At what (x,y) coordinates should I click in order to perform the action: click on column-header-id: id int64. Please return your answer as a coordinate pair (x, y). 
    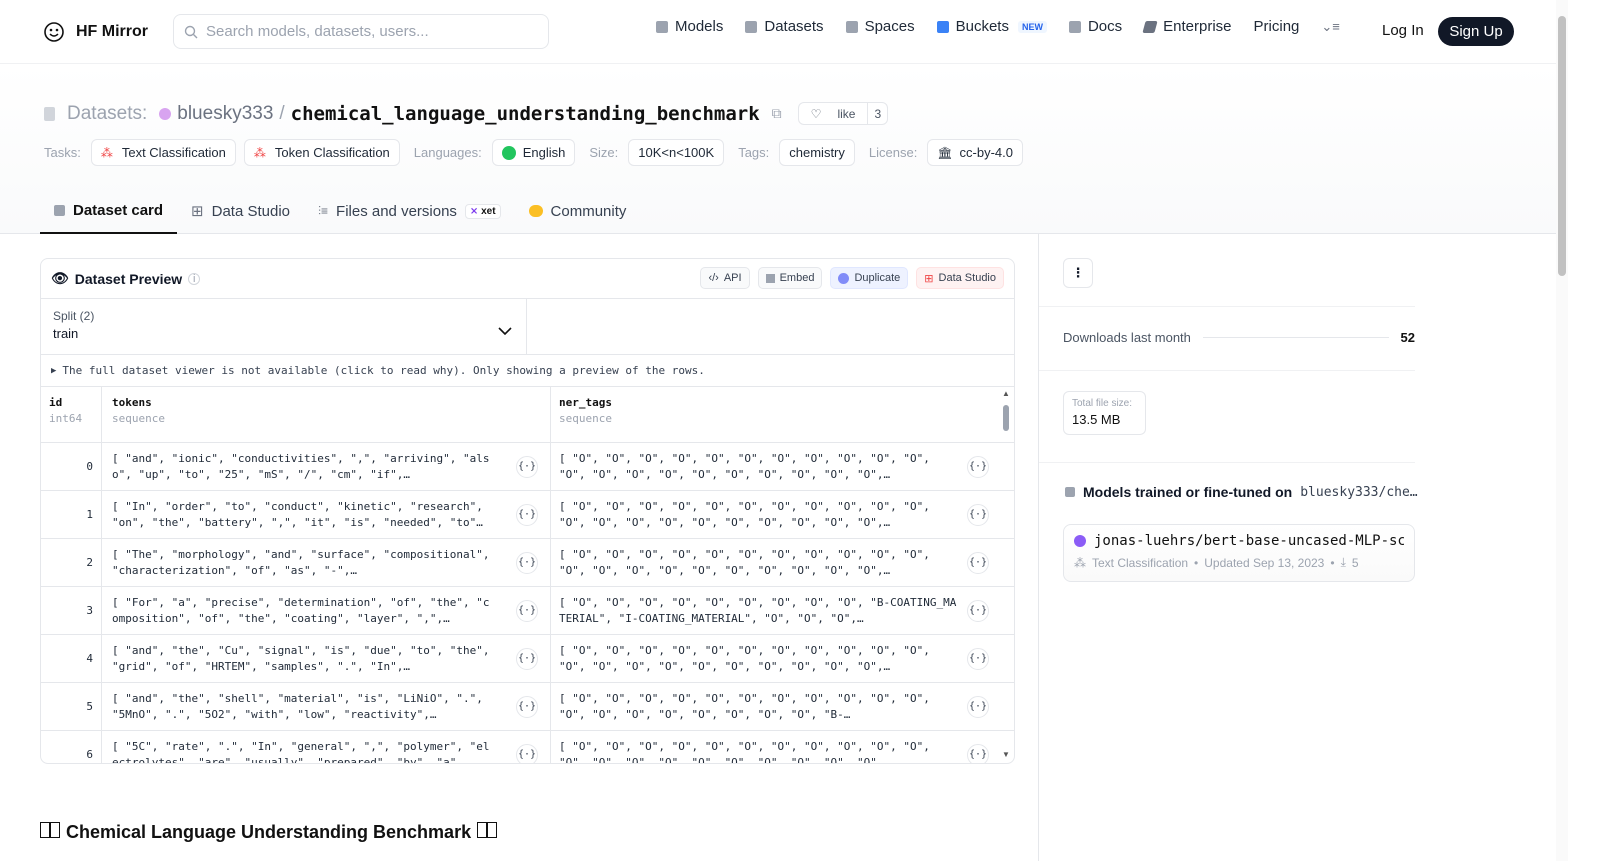
    Looking at the image, I should click on (71, 414).